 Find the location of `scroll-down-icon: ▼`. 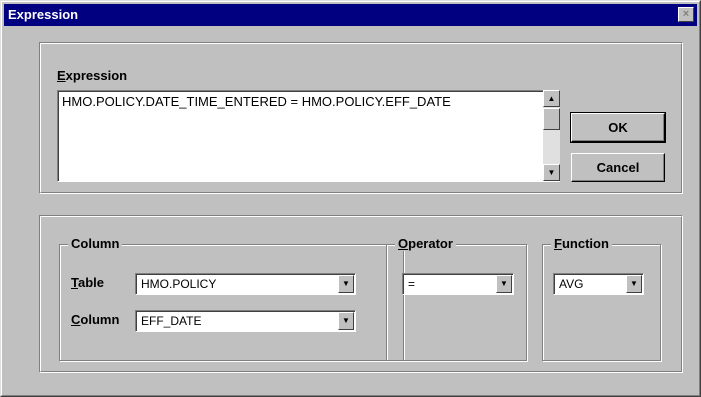

scroll-down-icon: ▼ is located at coordinates (551, 172).